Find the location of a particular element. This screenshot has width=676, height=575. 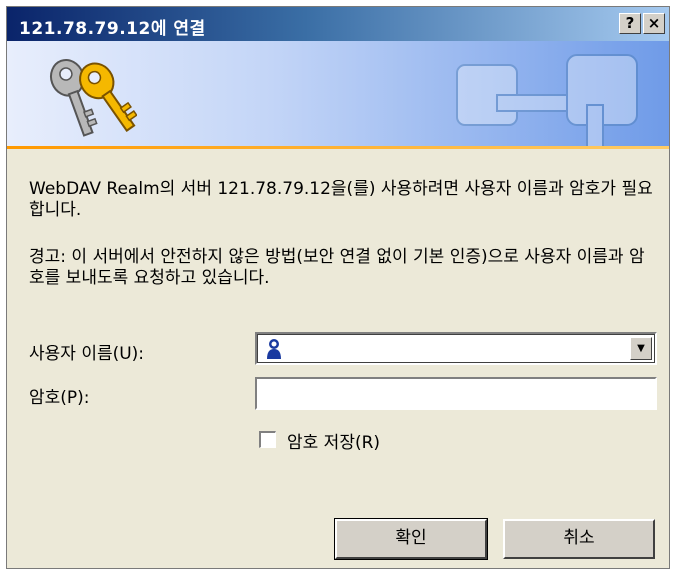

banner-divider is located at coordinates (338, 147).